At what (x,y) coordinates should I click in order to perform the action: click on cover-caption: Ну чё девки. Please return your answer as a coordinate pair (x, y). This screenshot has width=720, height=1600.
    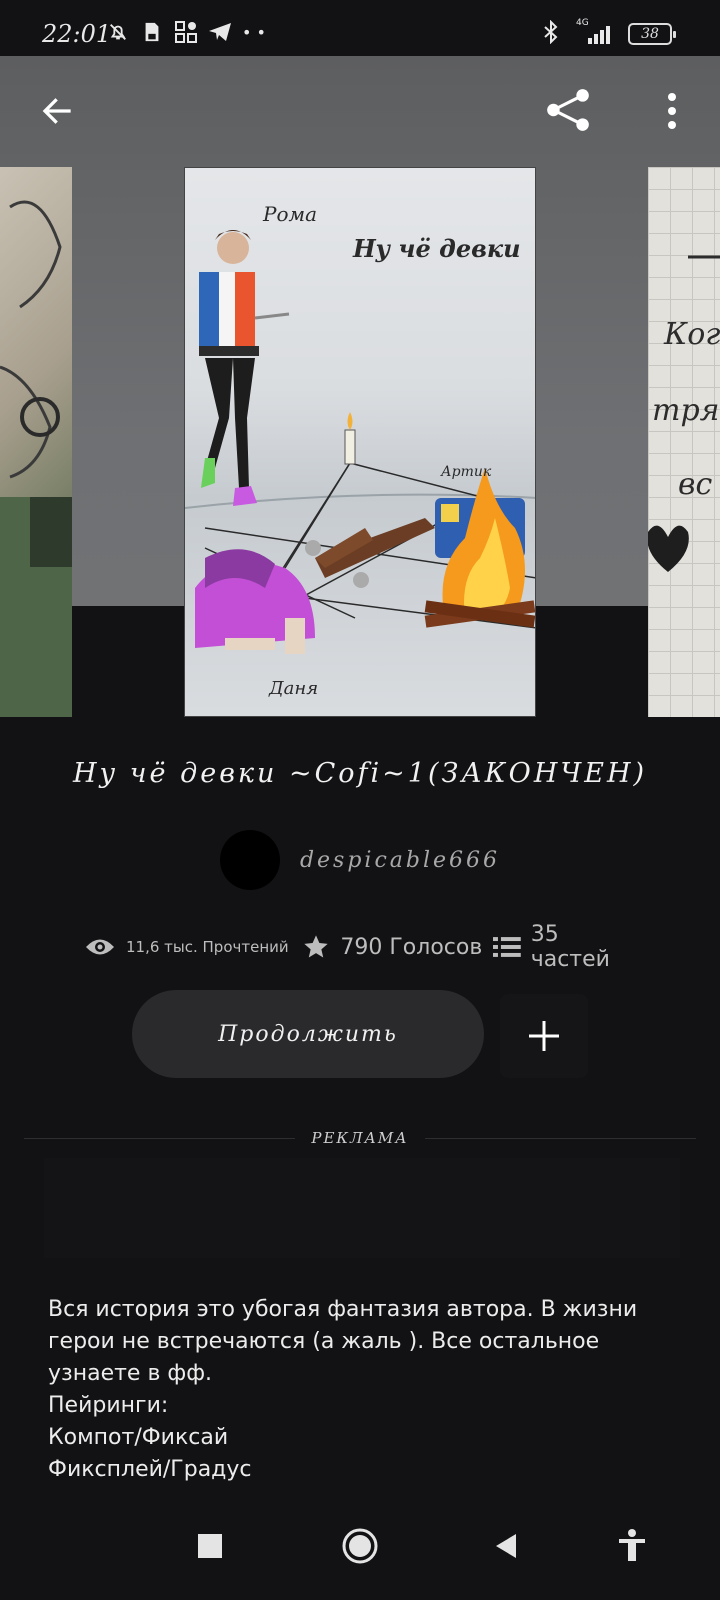
    Looking at the image, I should click on (437, 248).